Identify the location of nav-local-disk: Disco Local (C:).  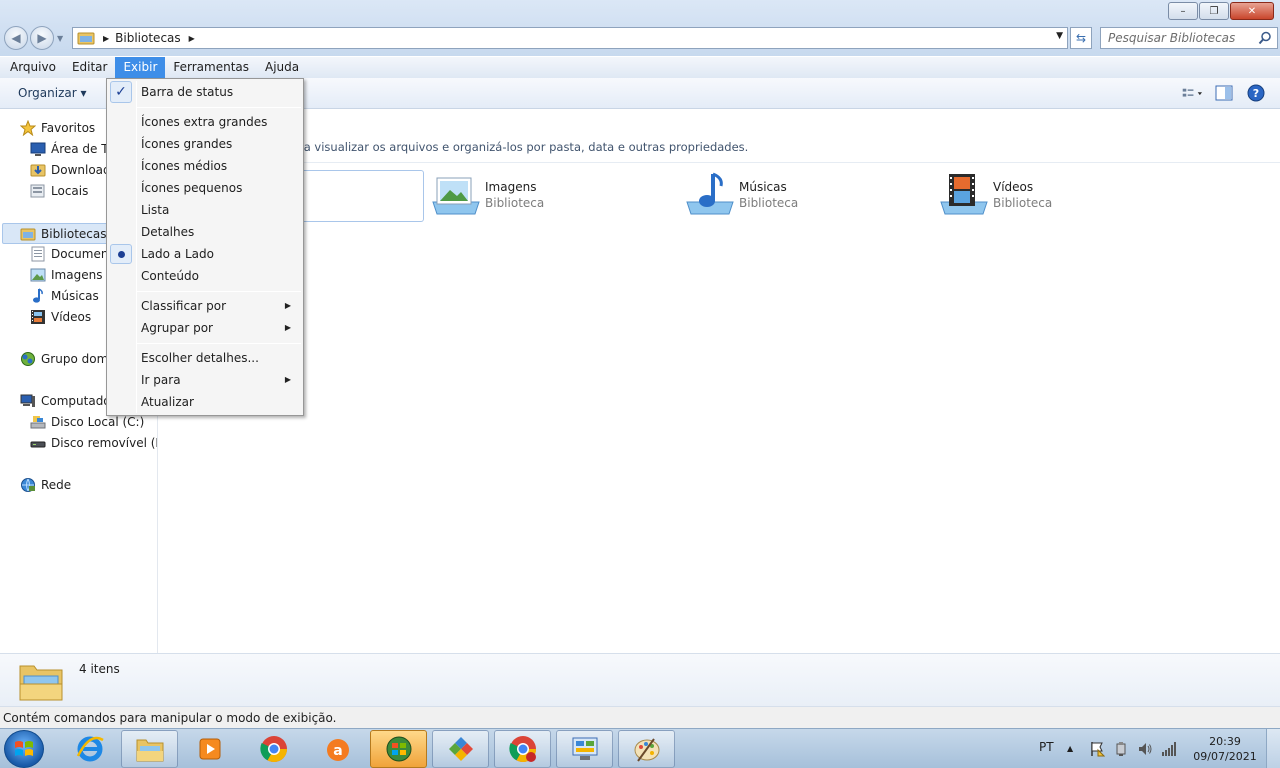
(87, 422).